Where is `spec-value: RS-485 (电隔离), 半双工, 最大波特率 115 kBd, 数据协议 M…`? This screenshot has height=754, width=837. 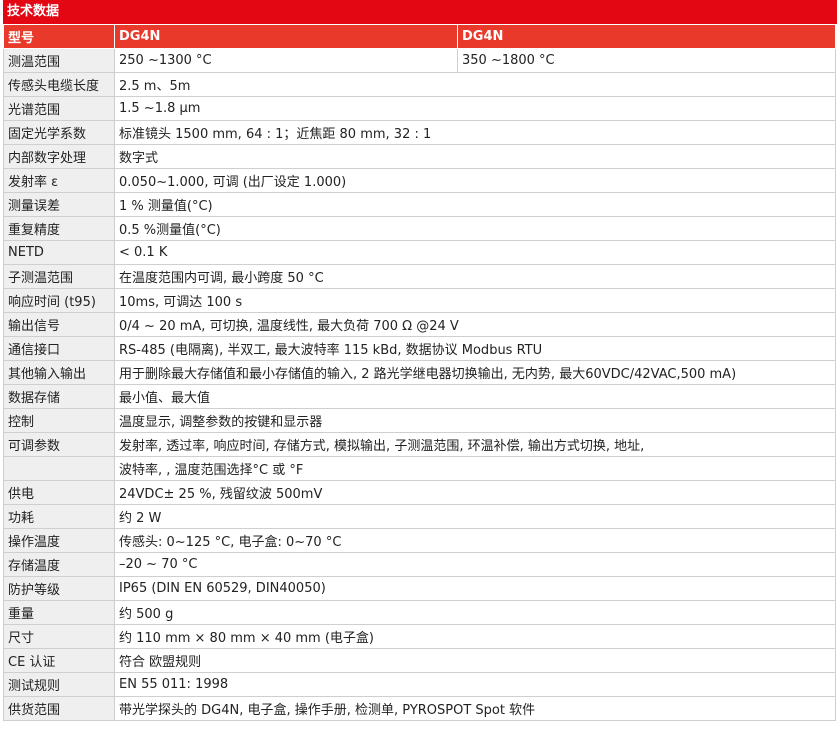
spec-value: RS-485 (电隔离), 半双工, 最大波特率 115 kBd, 数据协议 M… is located at coordinates (475, 348).